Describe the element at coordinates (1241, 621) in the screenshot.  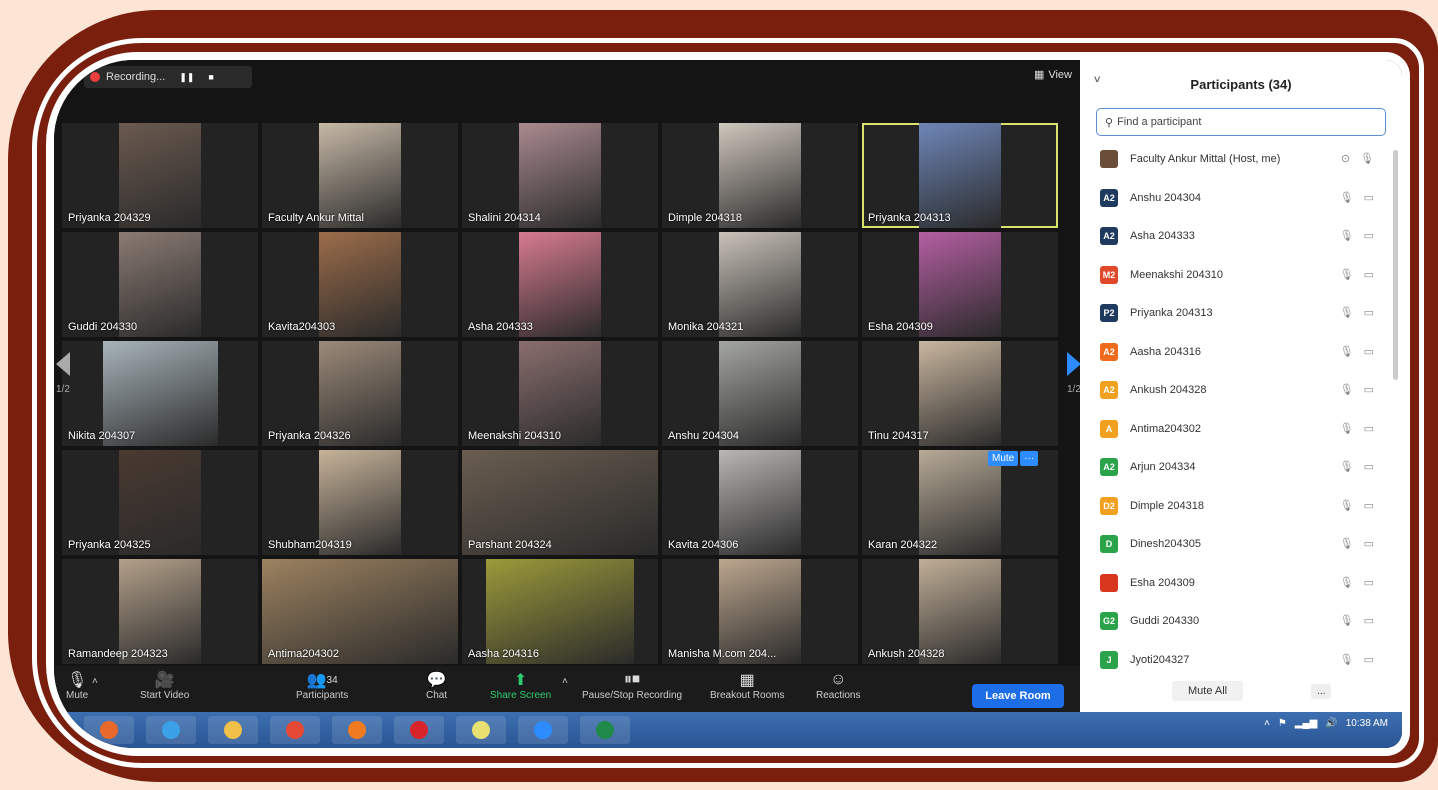
I see `participant-row: G2 Guddi 204330 🎙 ▭` at that location.